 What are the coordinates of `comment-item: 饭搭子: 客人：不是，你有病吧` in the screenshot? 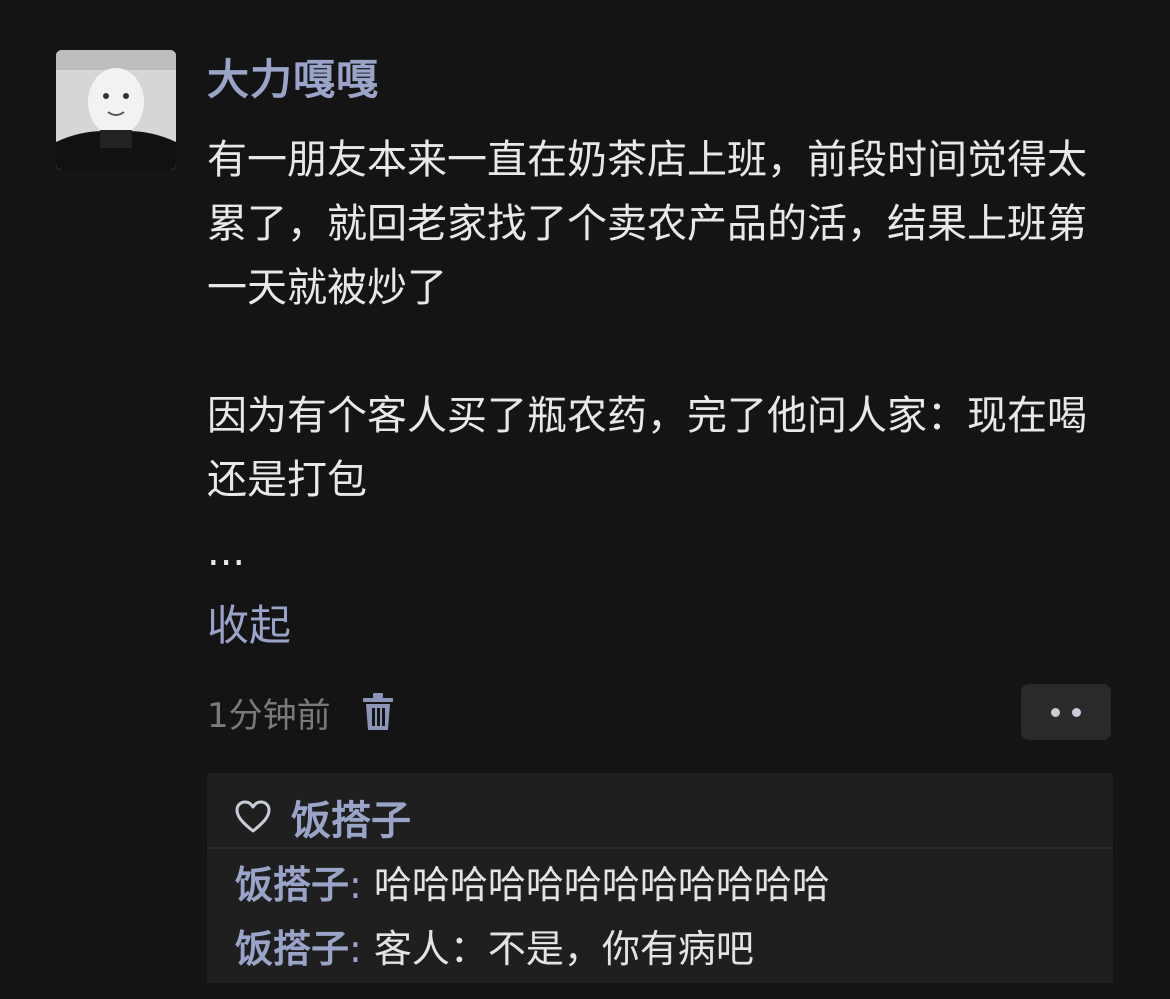 It's located at (494, 949).